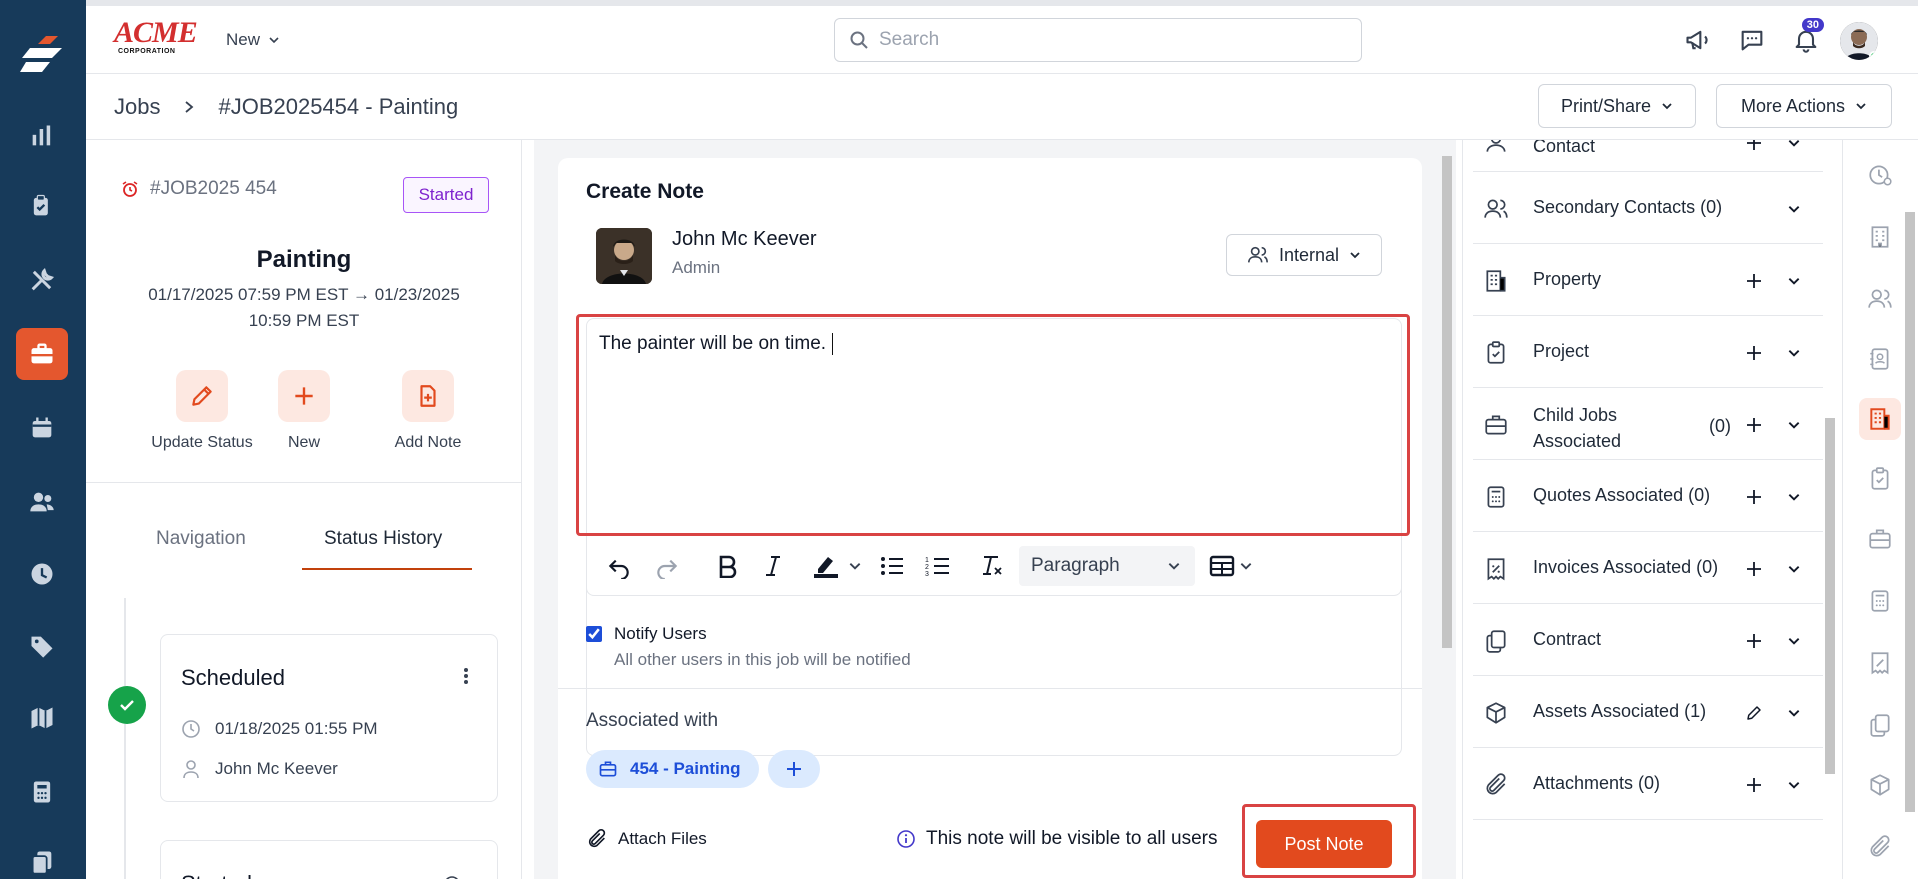 This screenshot has height=879, width=1918. Describe the element at coordinates (452, 877) in the screenshot. I see `status-circle-icon` at that location.